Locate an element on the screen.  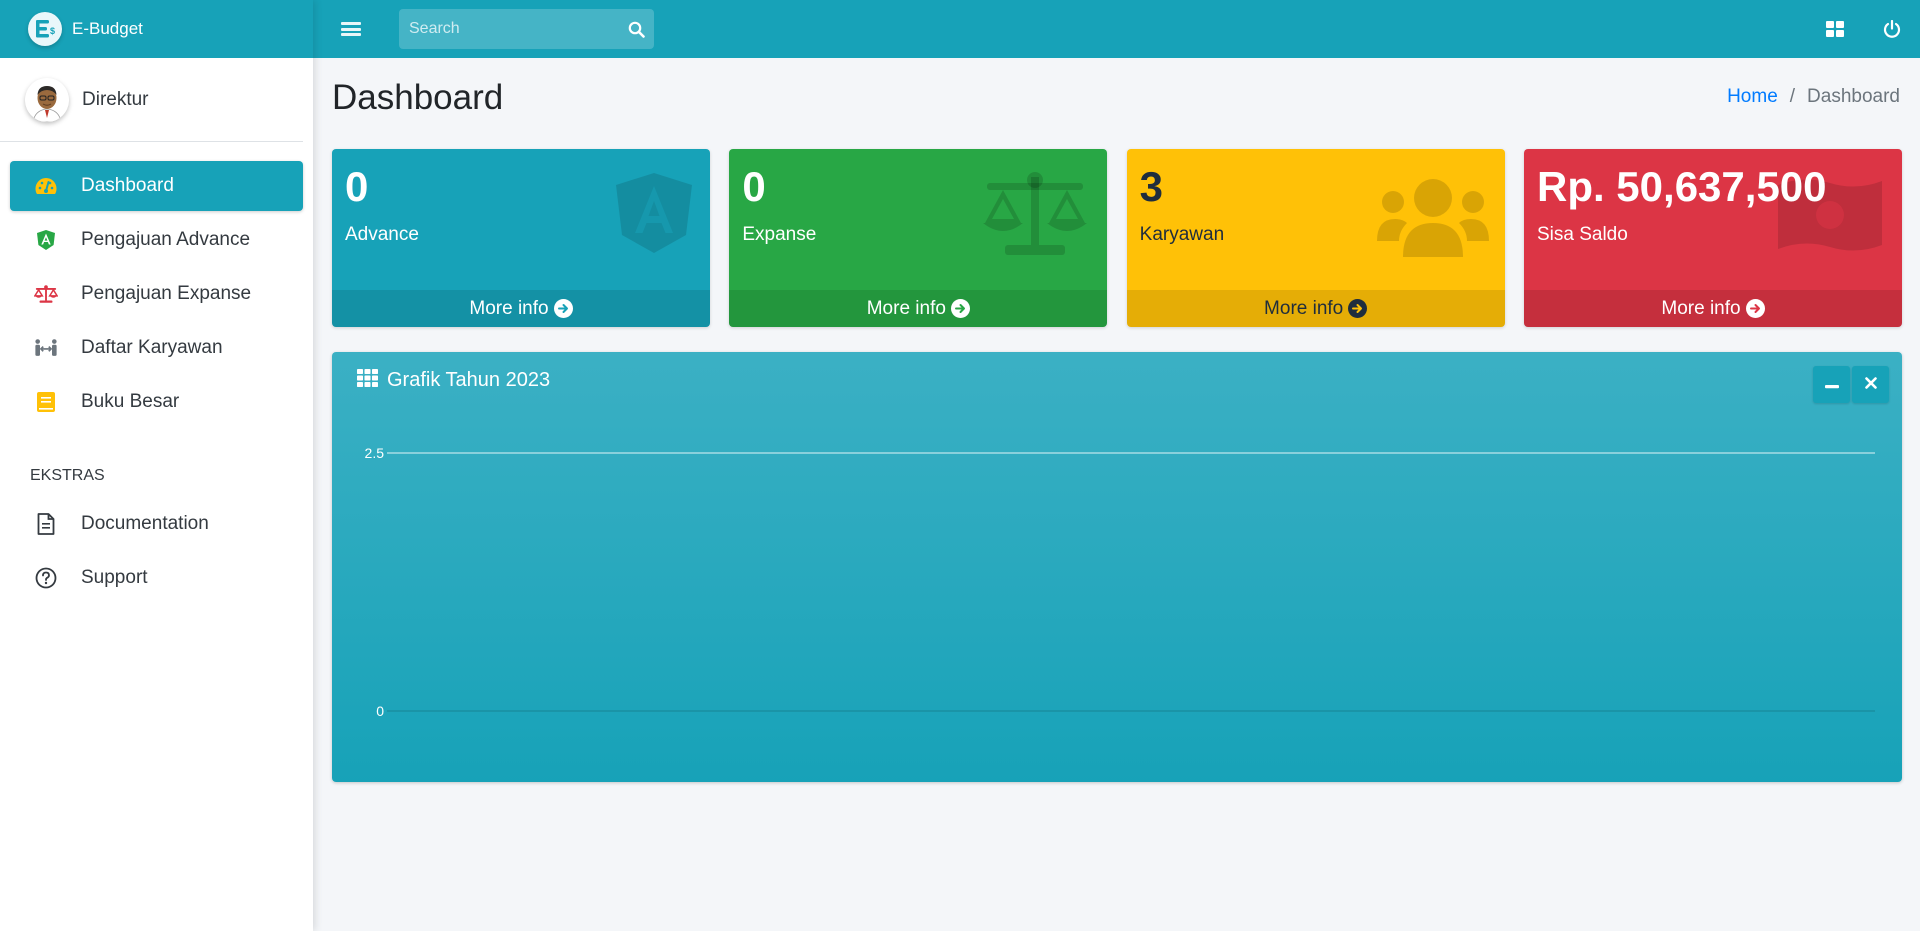
power-icon is located at coordinates (1891, 29).